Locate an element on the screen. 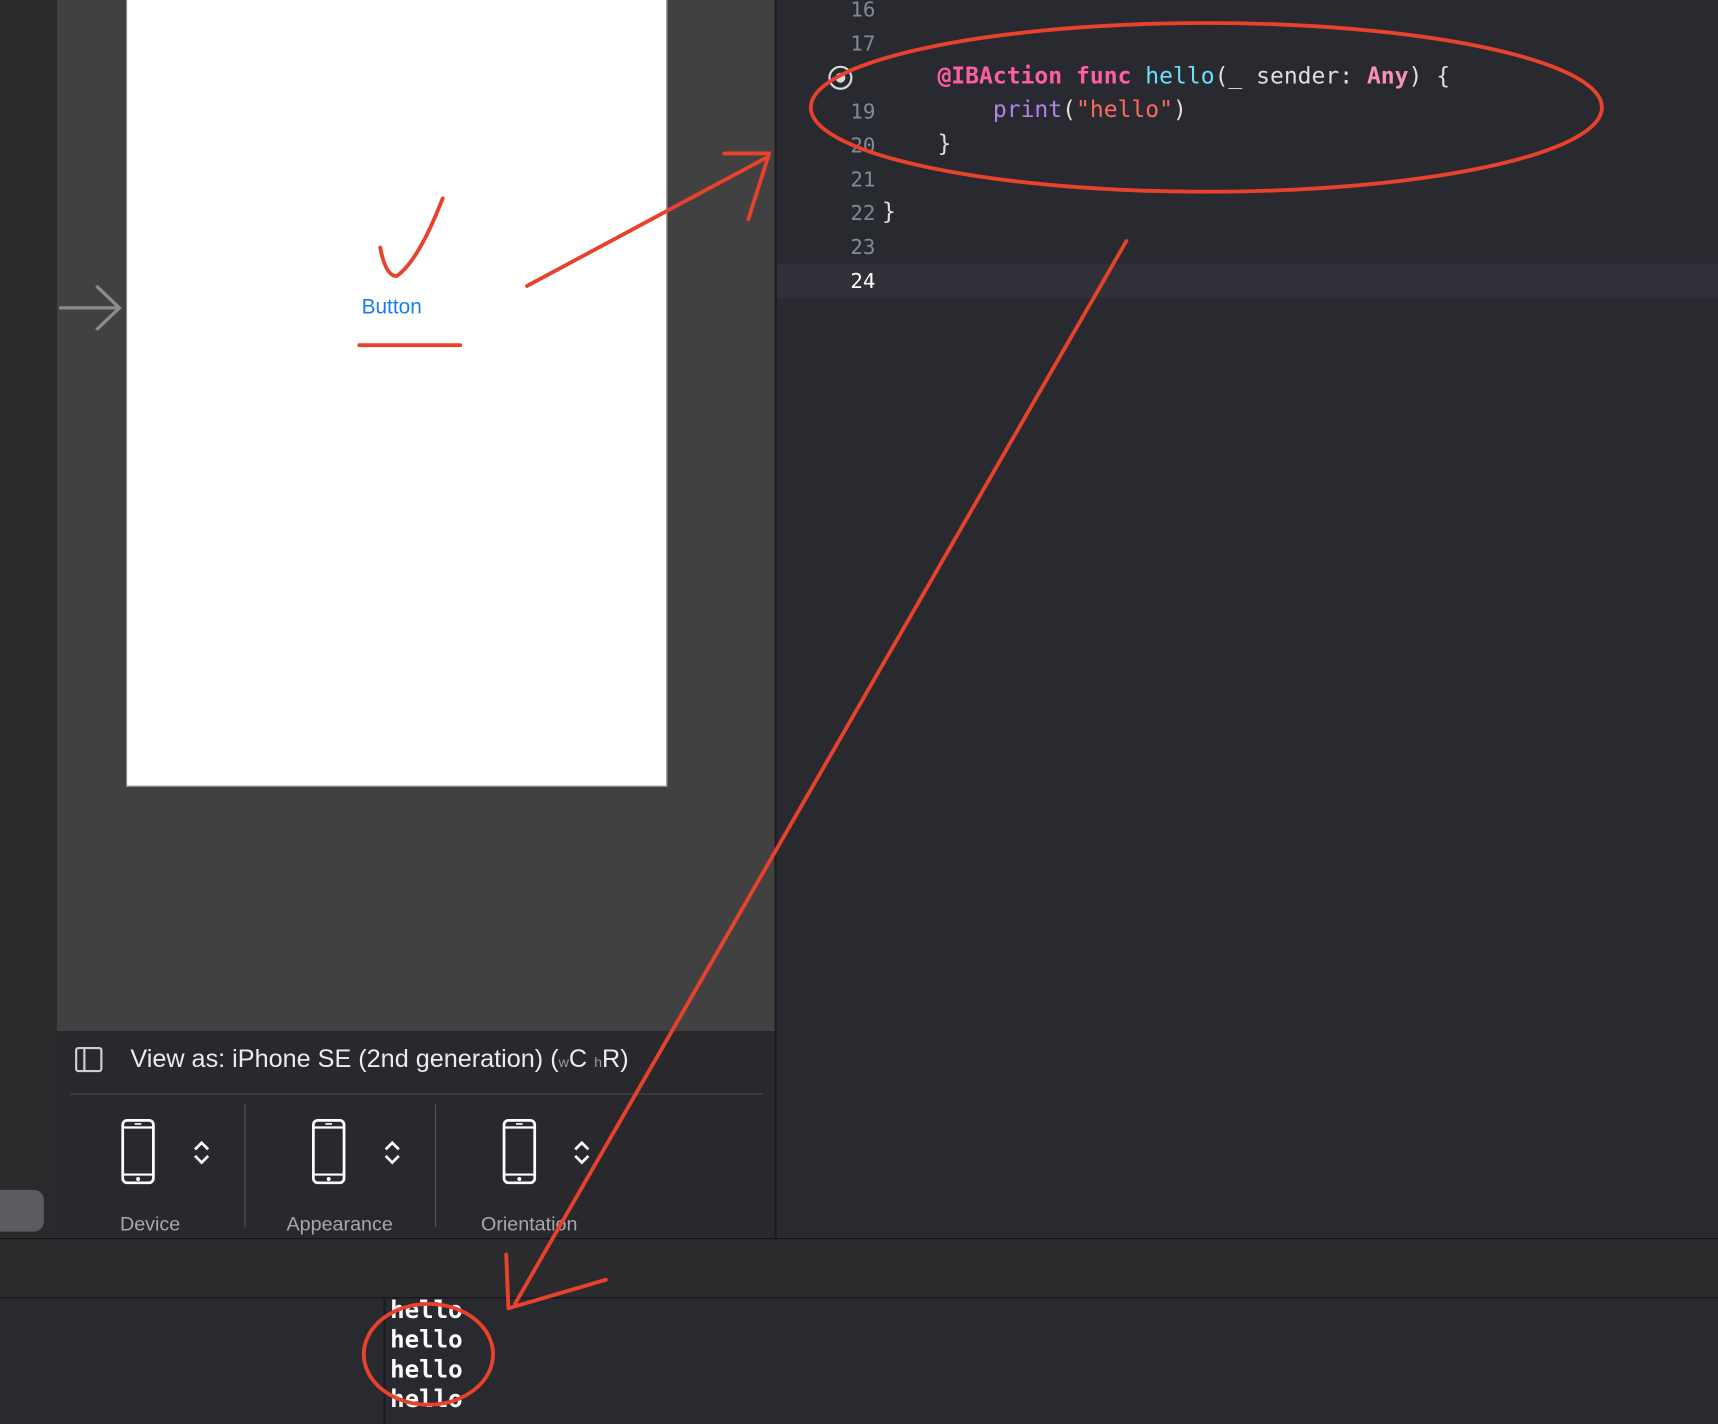  left-edge-panel is located at coordinates (28, 619).